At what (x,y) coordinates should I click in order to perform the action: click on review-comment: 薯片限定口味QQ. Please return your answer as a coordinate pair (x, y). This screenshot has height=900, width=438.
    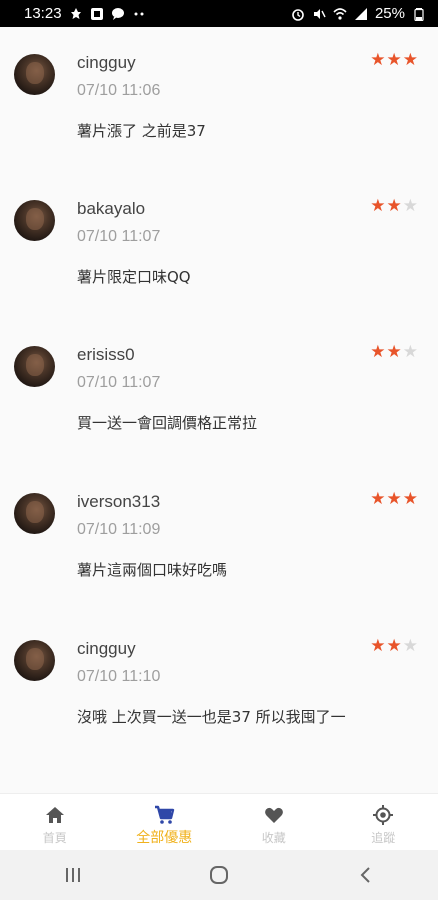
    Looking at the image, I should click on (134, 277).